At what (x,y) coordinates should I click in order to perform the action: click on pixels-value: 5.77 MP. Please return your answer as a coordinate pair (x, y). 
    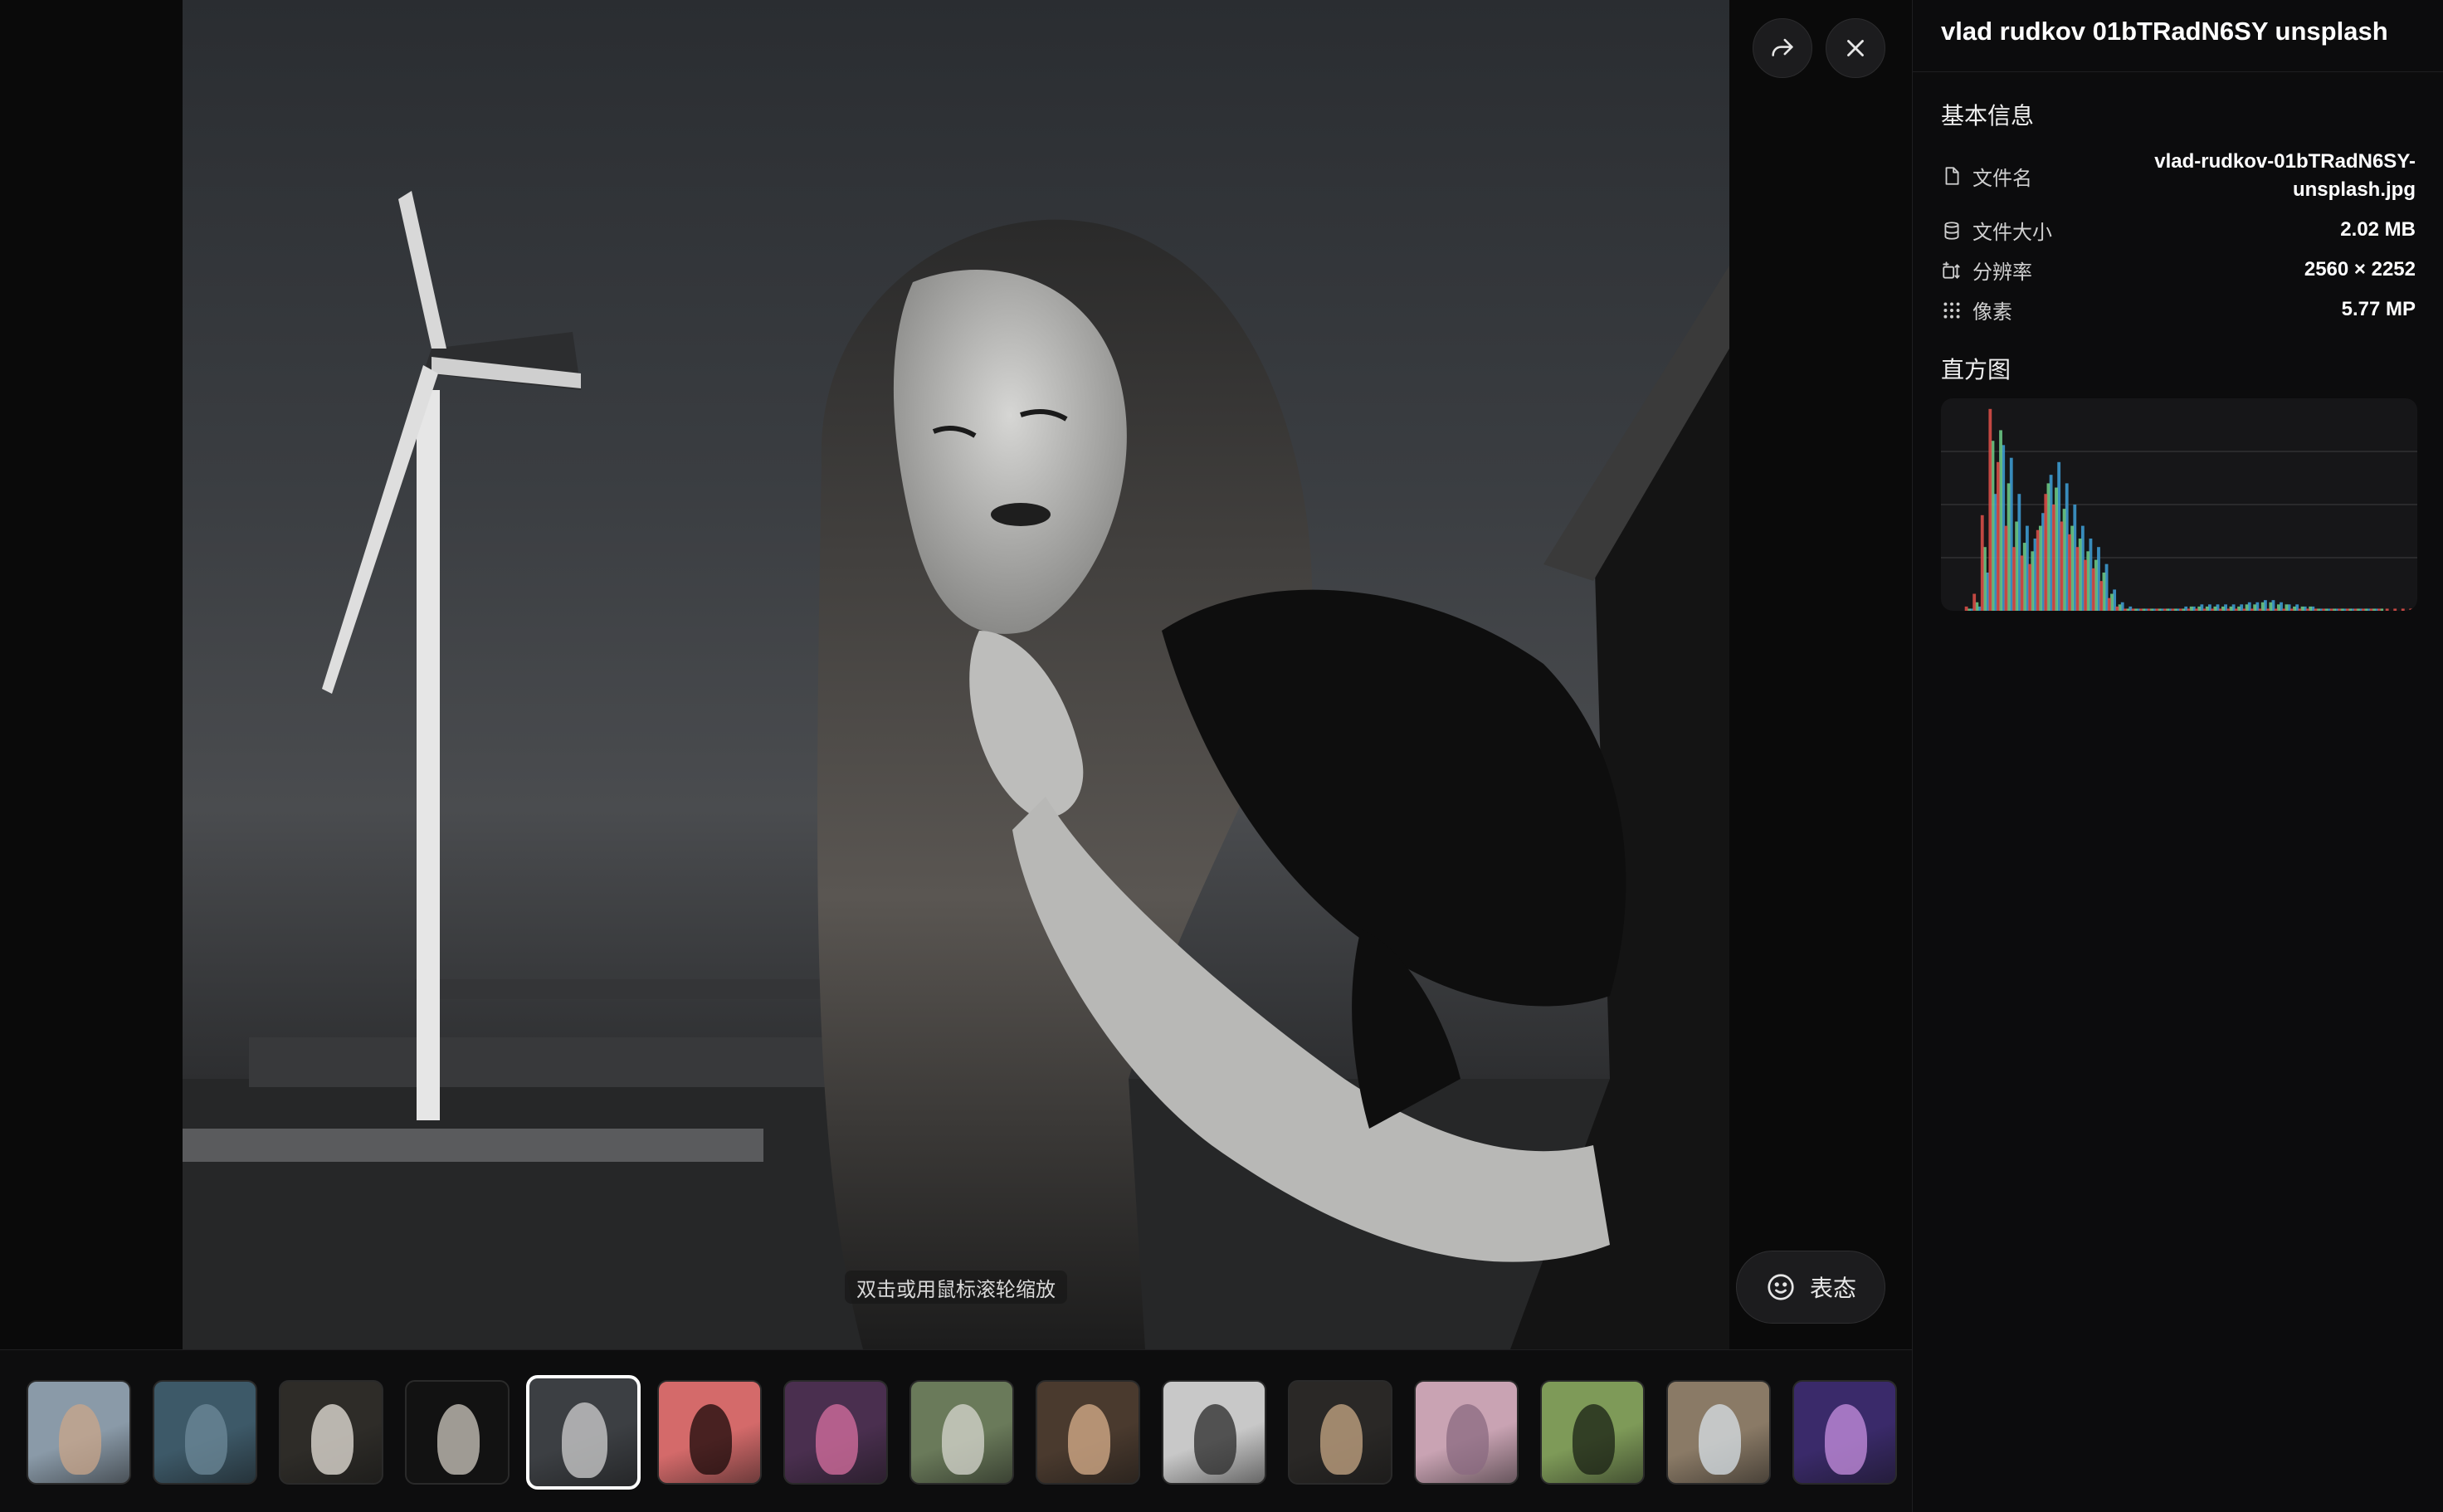
    Looking at the image, I should click on (2378, 309).